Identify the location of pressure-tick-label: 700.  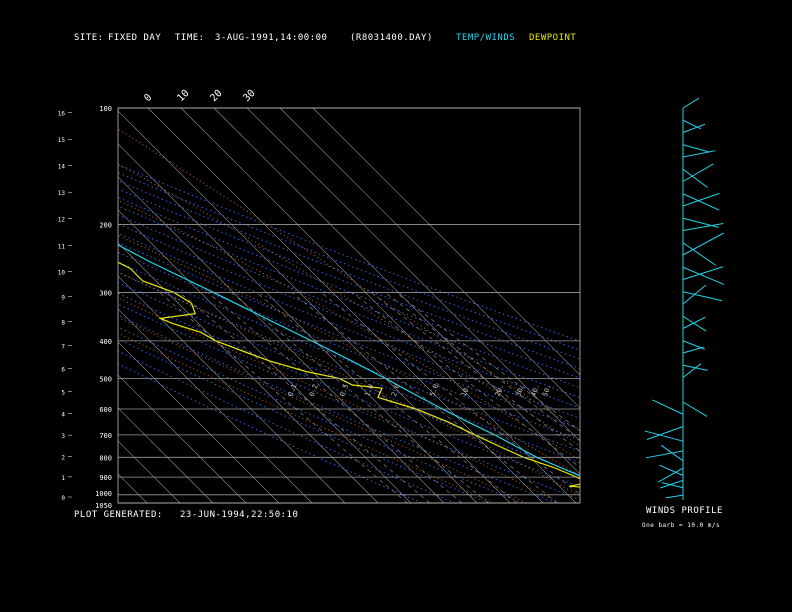
(105, 436).